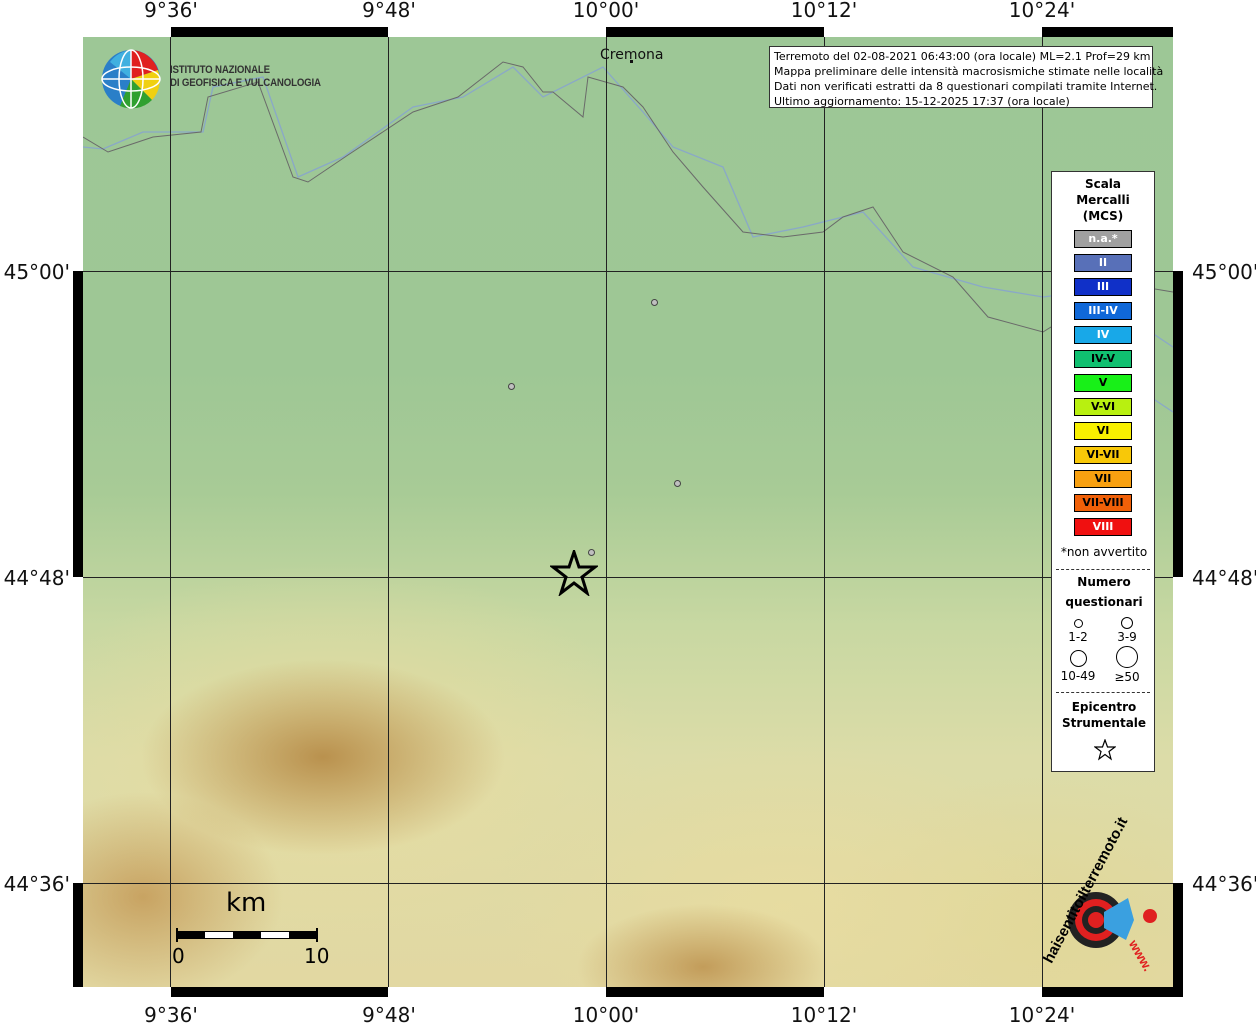  I want to click on lon-label-bottom: 9°48', so click(389, 1015).